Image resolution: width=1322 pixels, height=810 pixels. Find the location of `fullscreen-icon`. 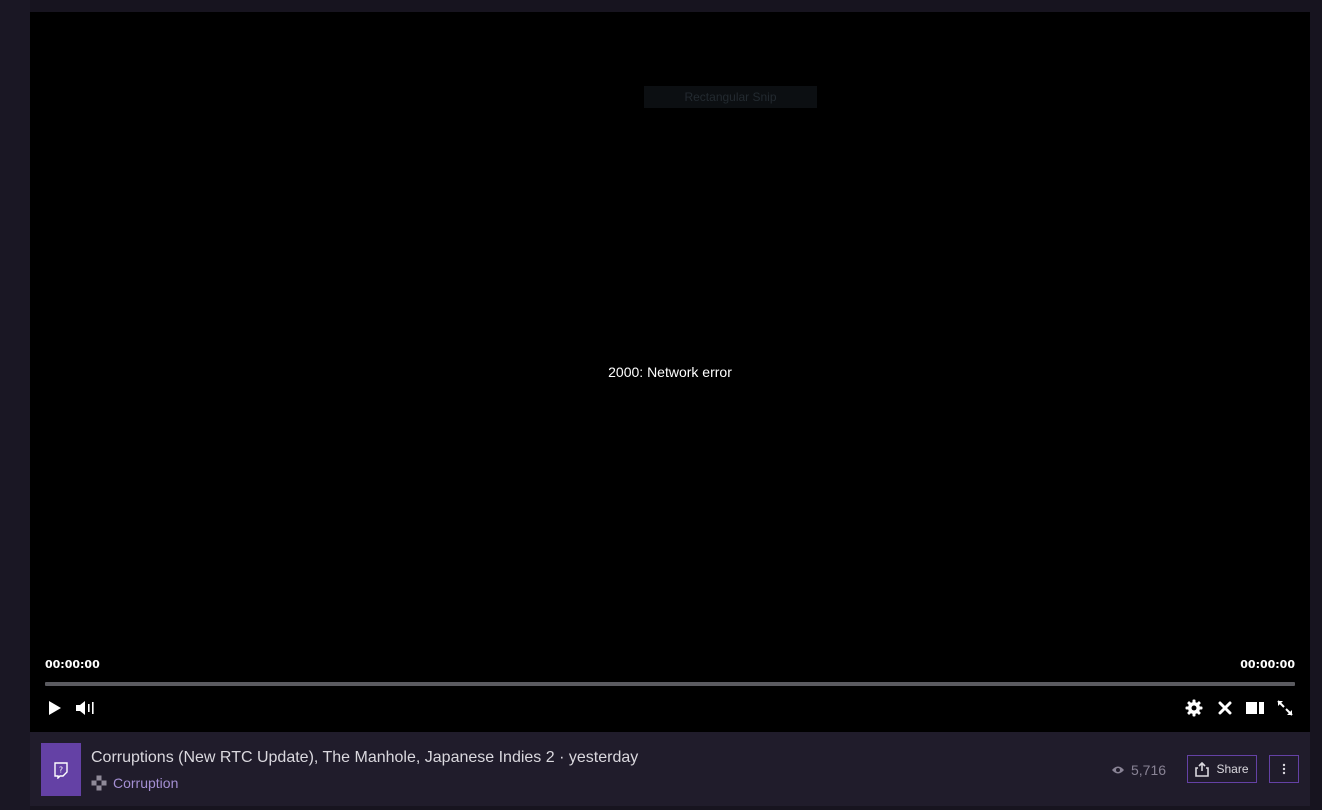

fullscreen-icon is located at coordinates (1285, 708).